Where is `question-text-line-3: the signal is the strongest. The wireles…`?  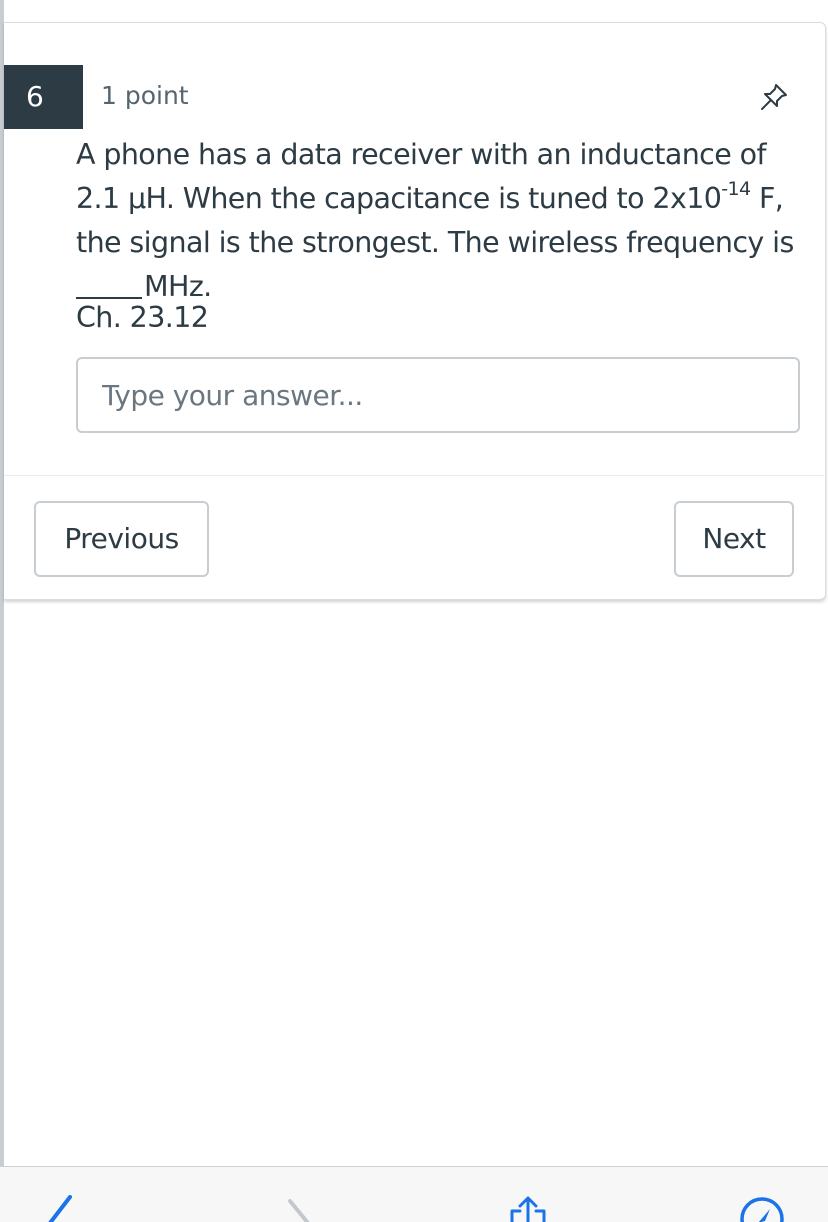 question-text-line-3: the signal is the strongest. The wireles… is located at coordinates (435, 242).